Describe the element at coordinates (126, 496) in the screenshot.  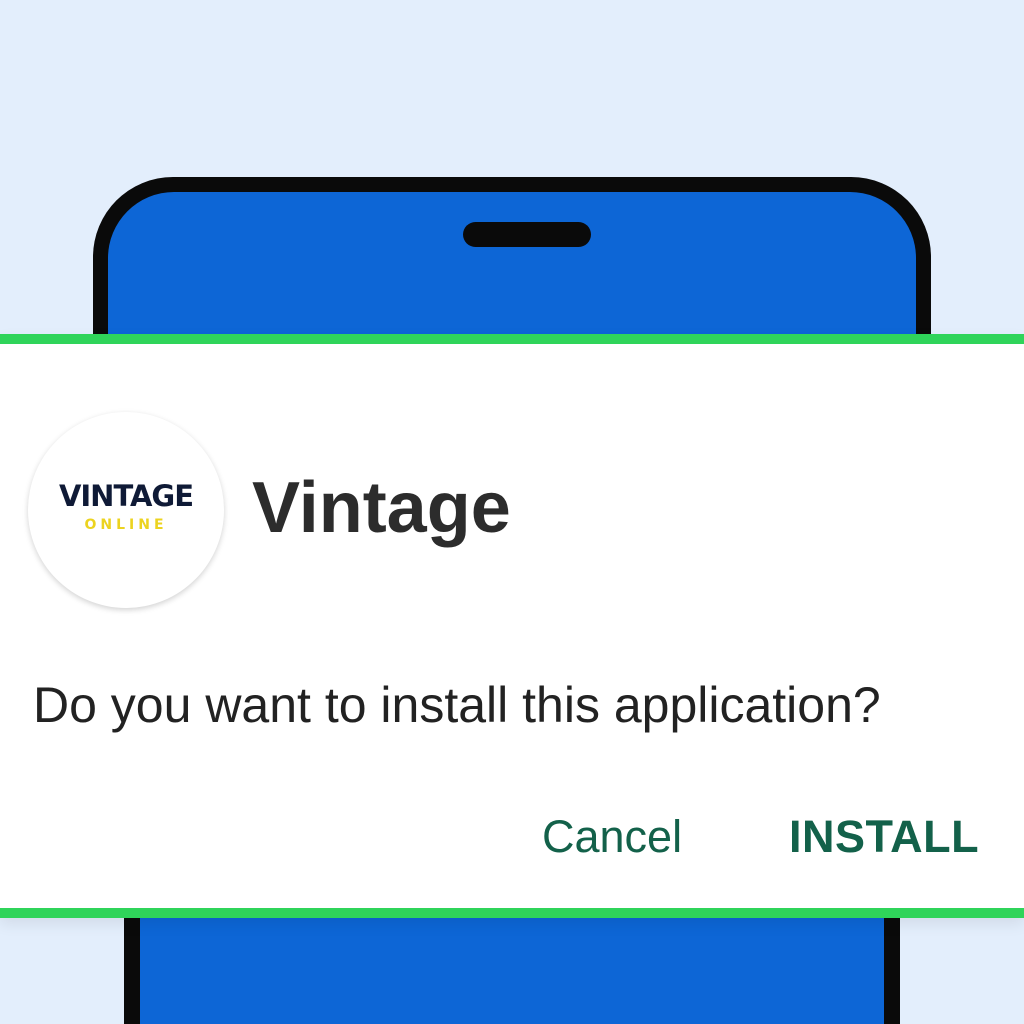
I see `app-logo-main-text: VINTAGE` at that location.